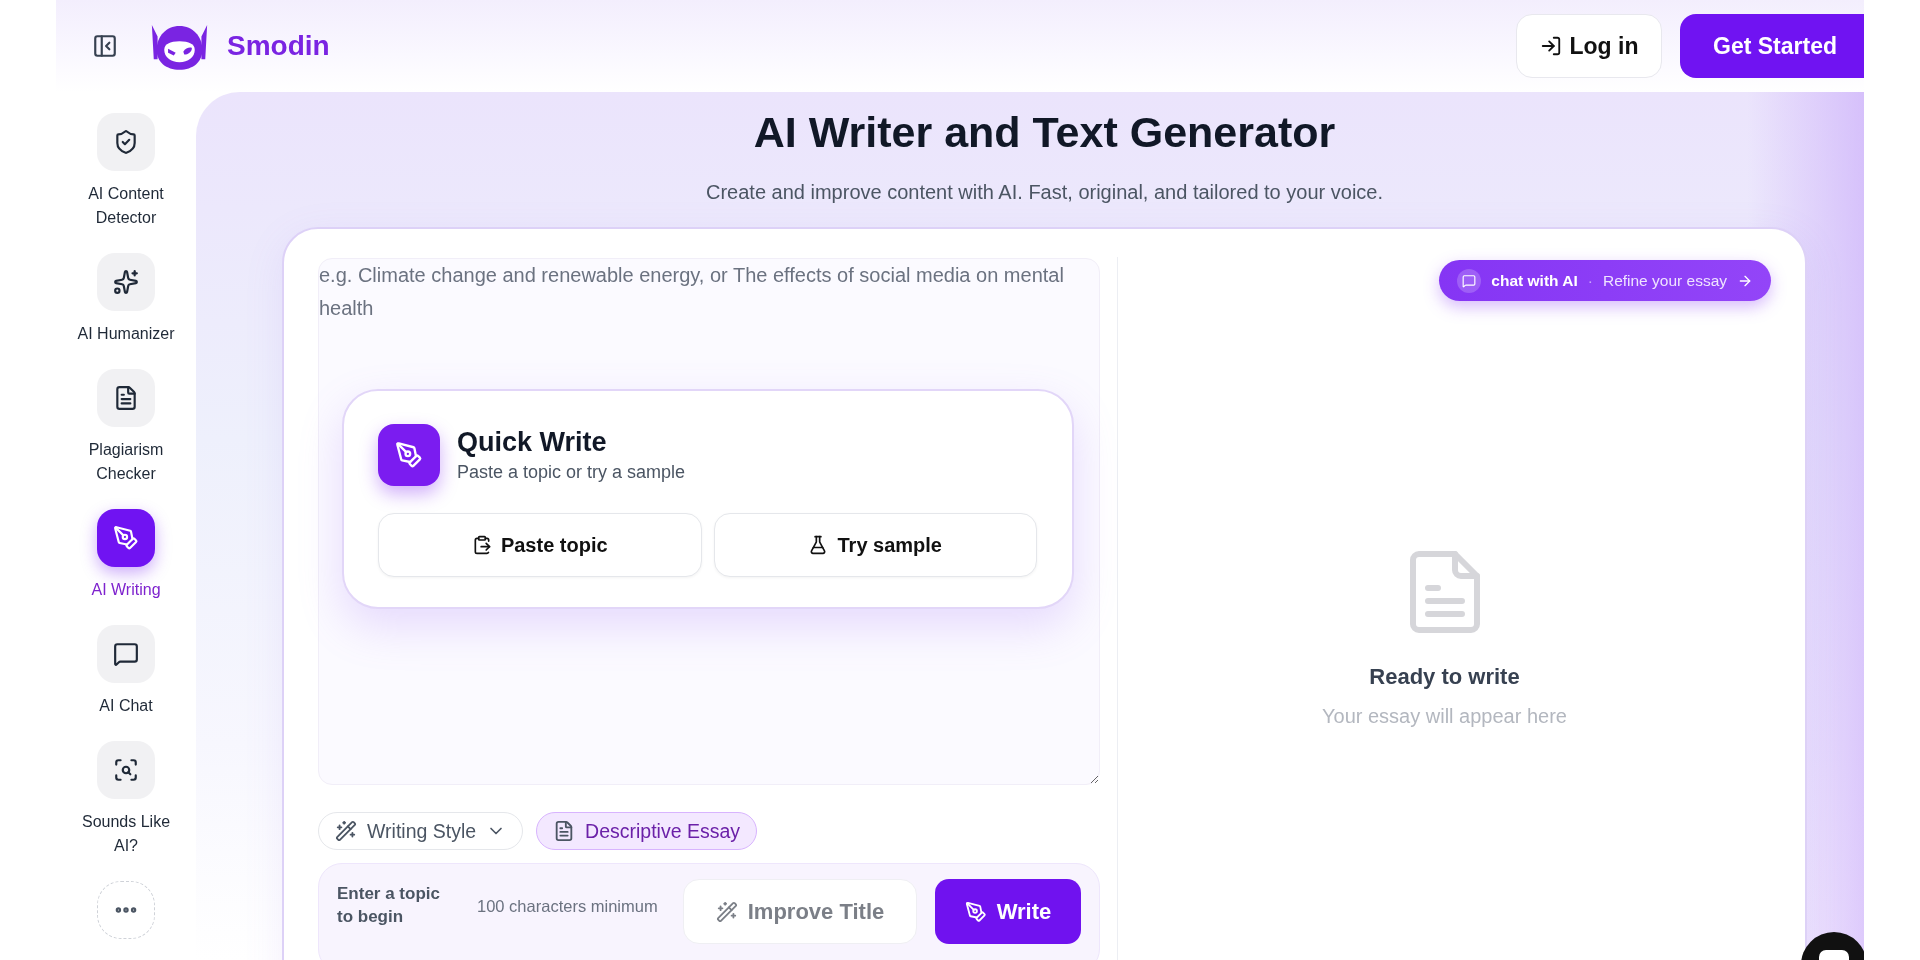  What do you see at coordinates (1008, 911) in the screenshot?
I see `write-button: Write` at bounding box center [1008, 911].